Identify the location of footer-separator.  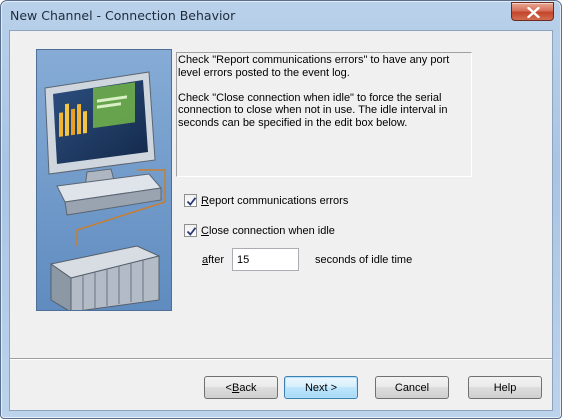
(281, 359).